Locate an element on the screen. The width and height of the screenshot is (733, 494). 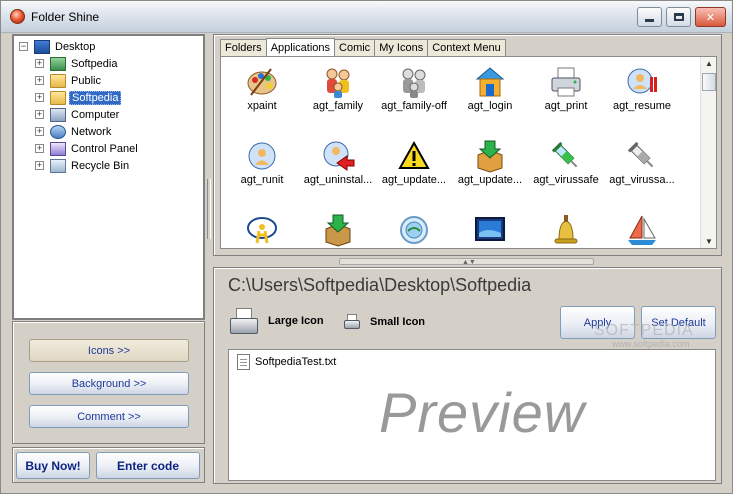
collapse-icon: − is located at coordinates (23, 46).